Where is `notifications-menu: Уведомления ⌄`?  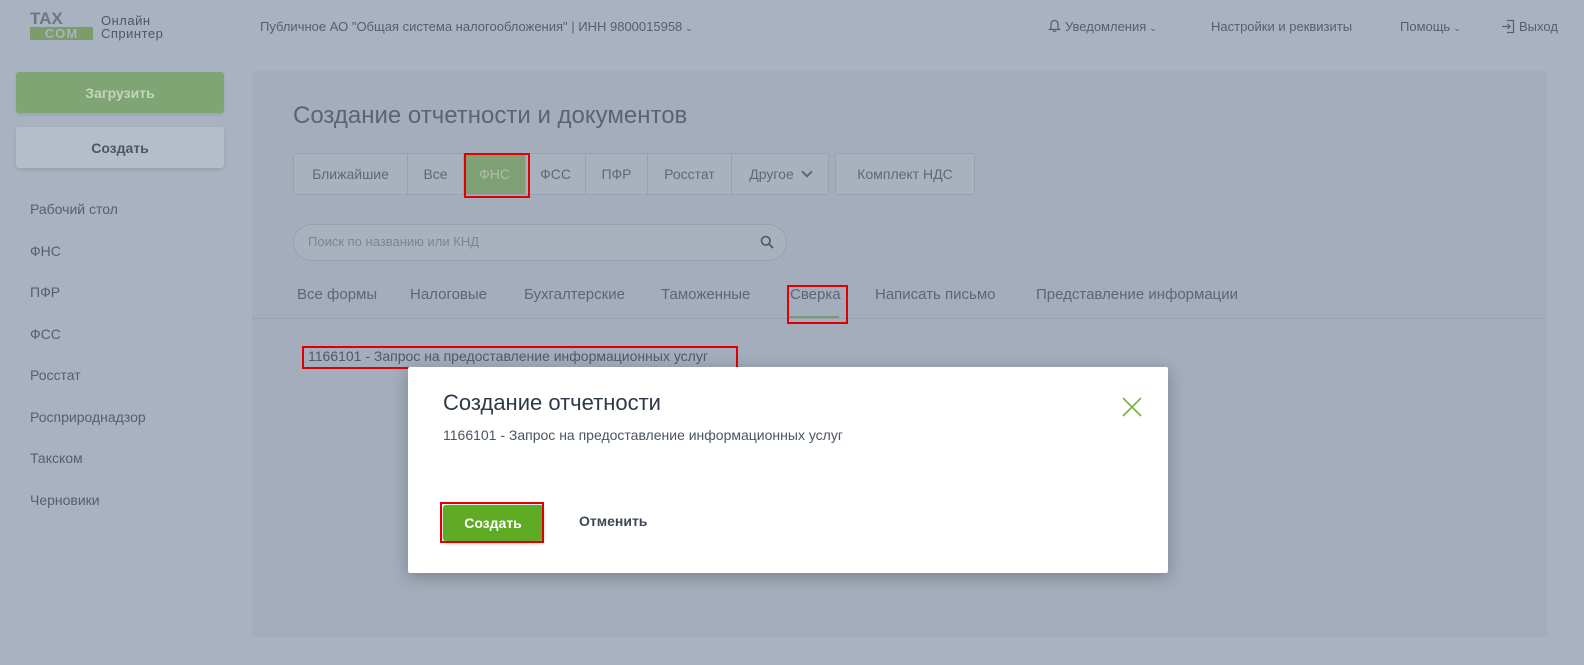
notifications-menu: Уведомления ⌄ is located at coordinates (1102, 26).